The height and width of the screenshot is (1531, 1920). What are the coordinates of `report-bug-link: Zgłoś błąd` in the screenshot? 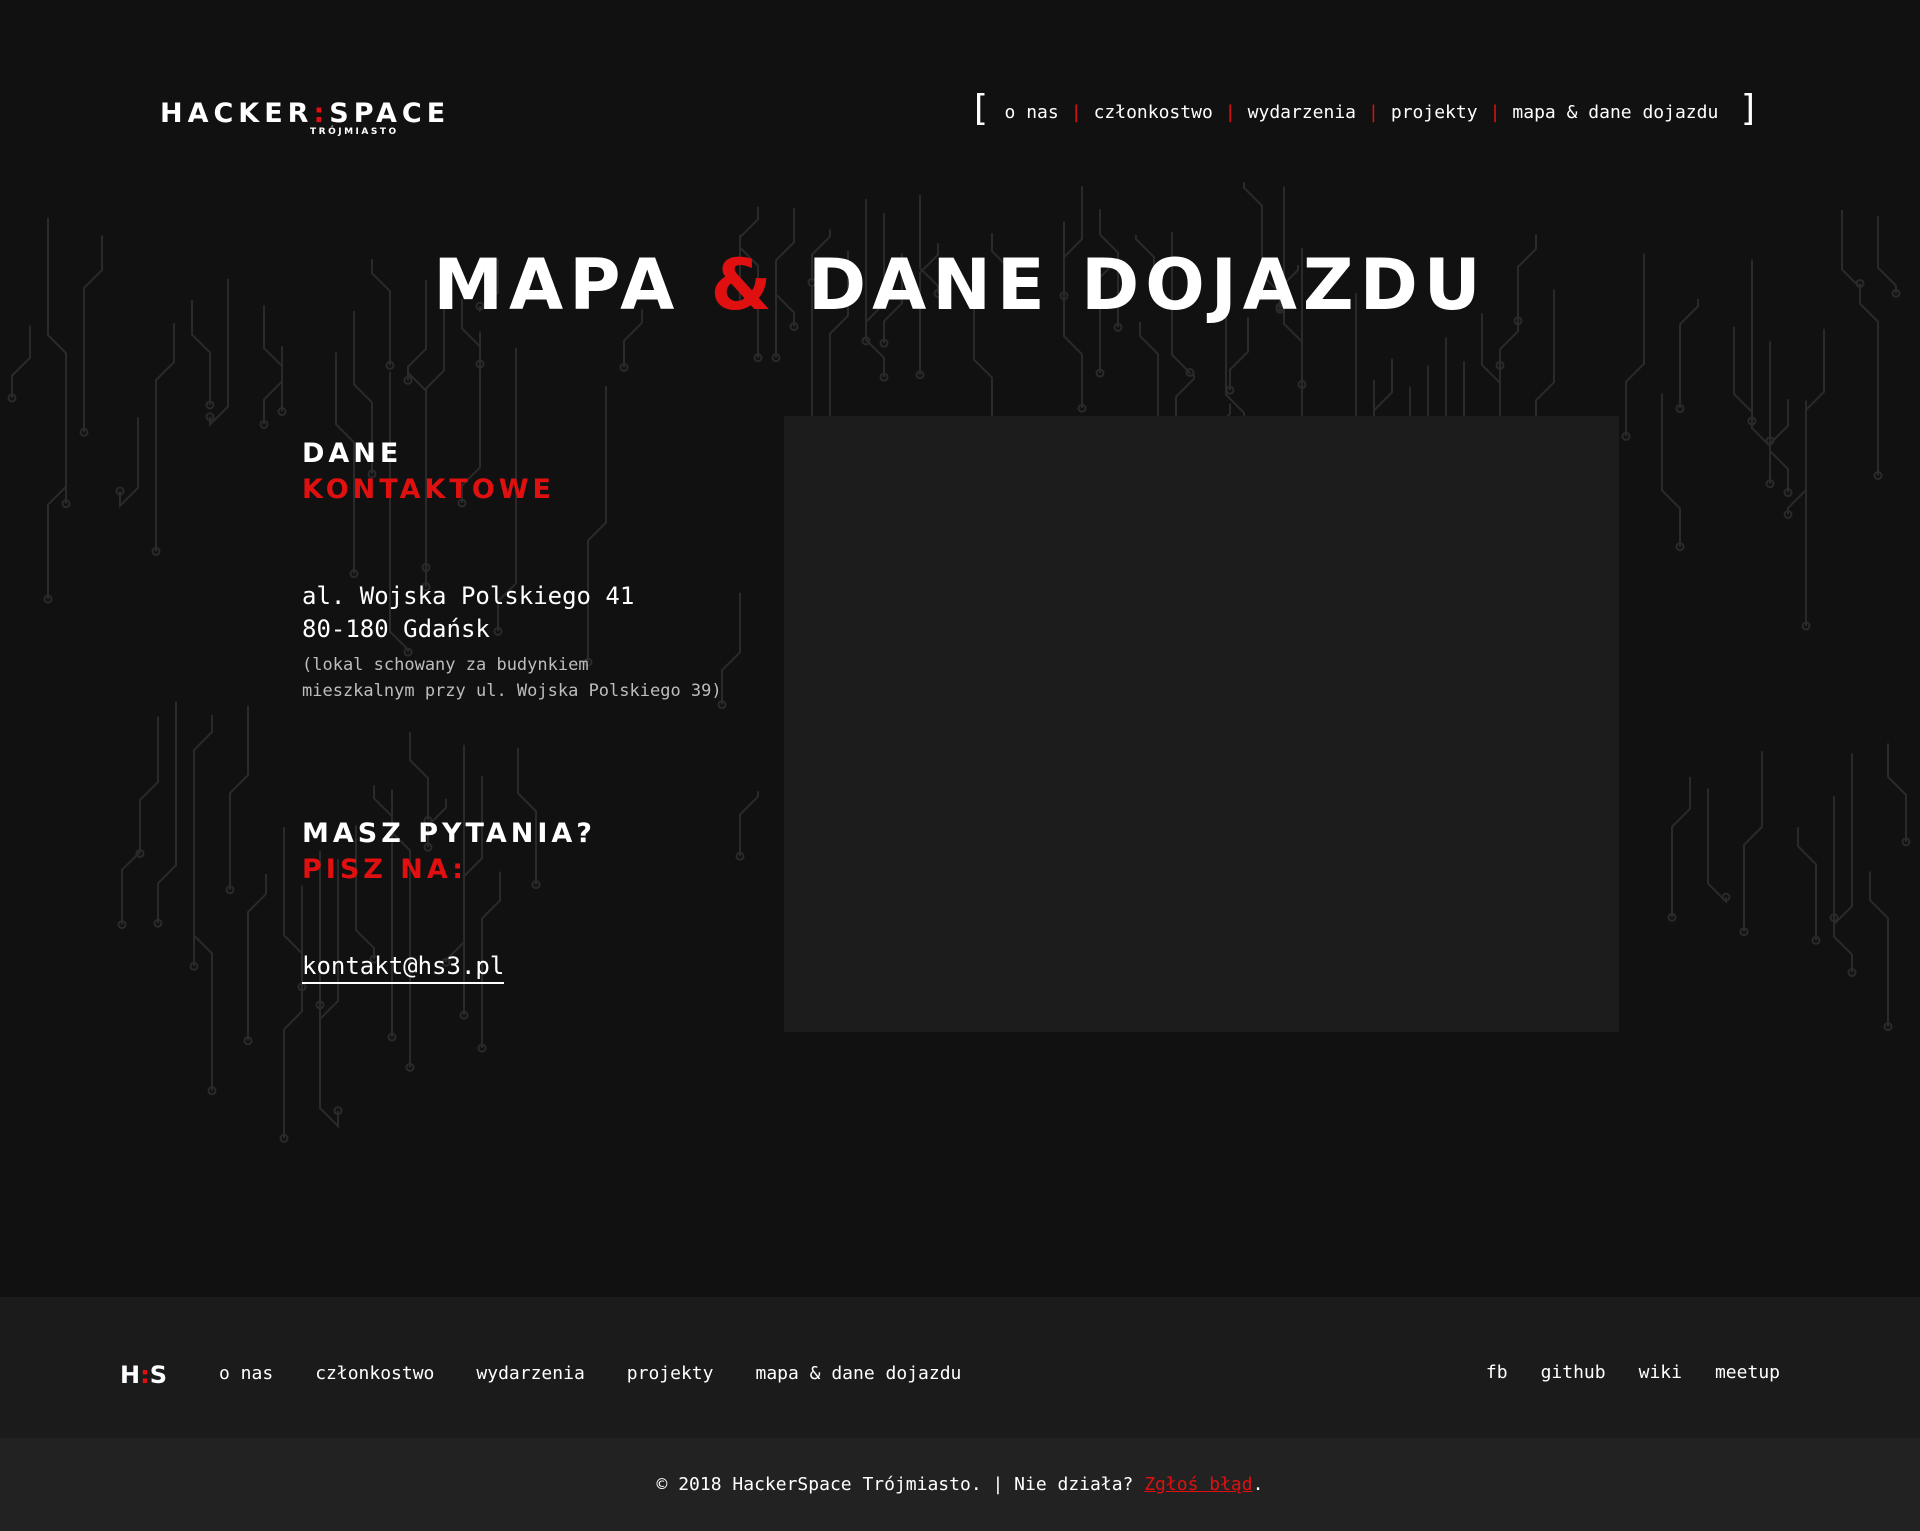 It's located at (1198, 1484).